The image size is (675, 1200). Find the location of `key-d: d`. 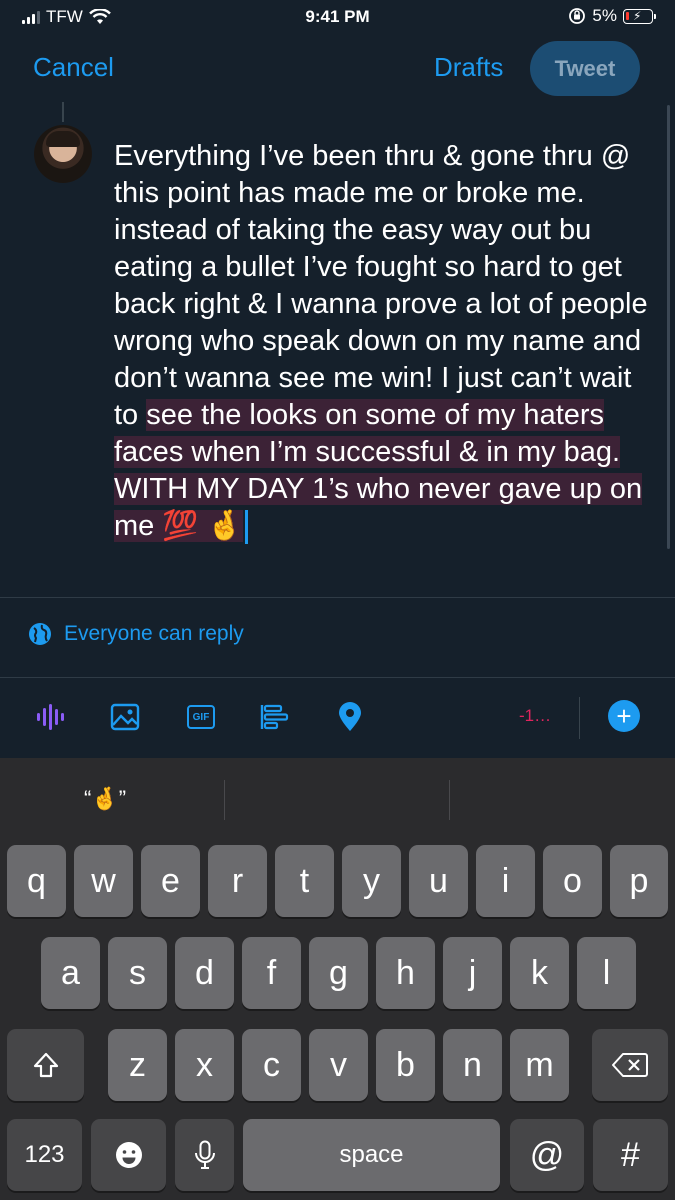

key-d: d is located at coordinates (204, 973).